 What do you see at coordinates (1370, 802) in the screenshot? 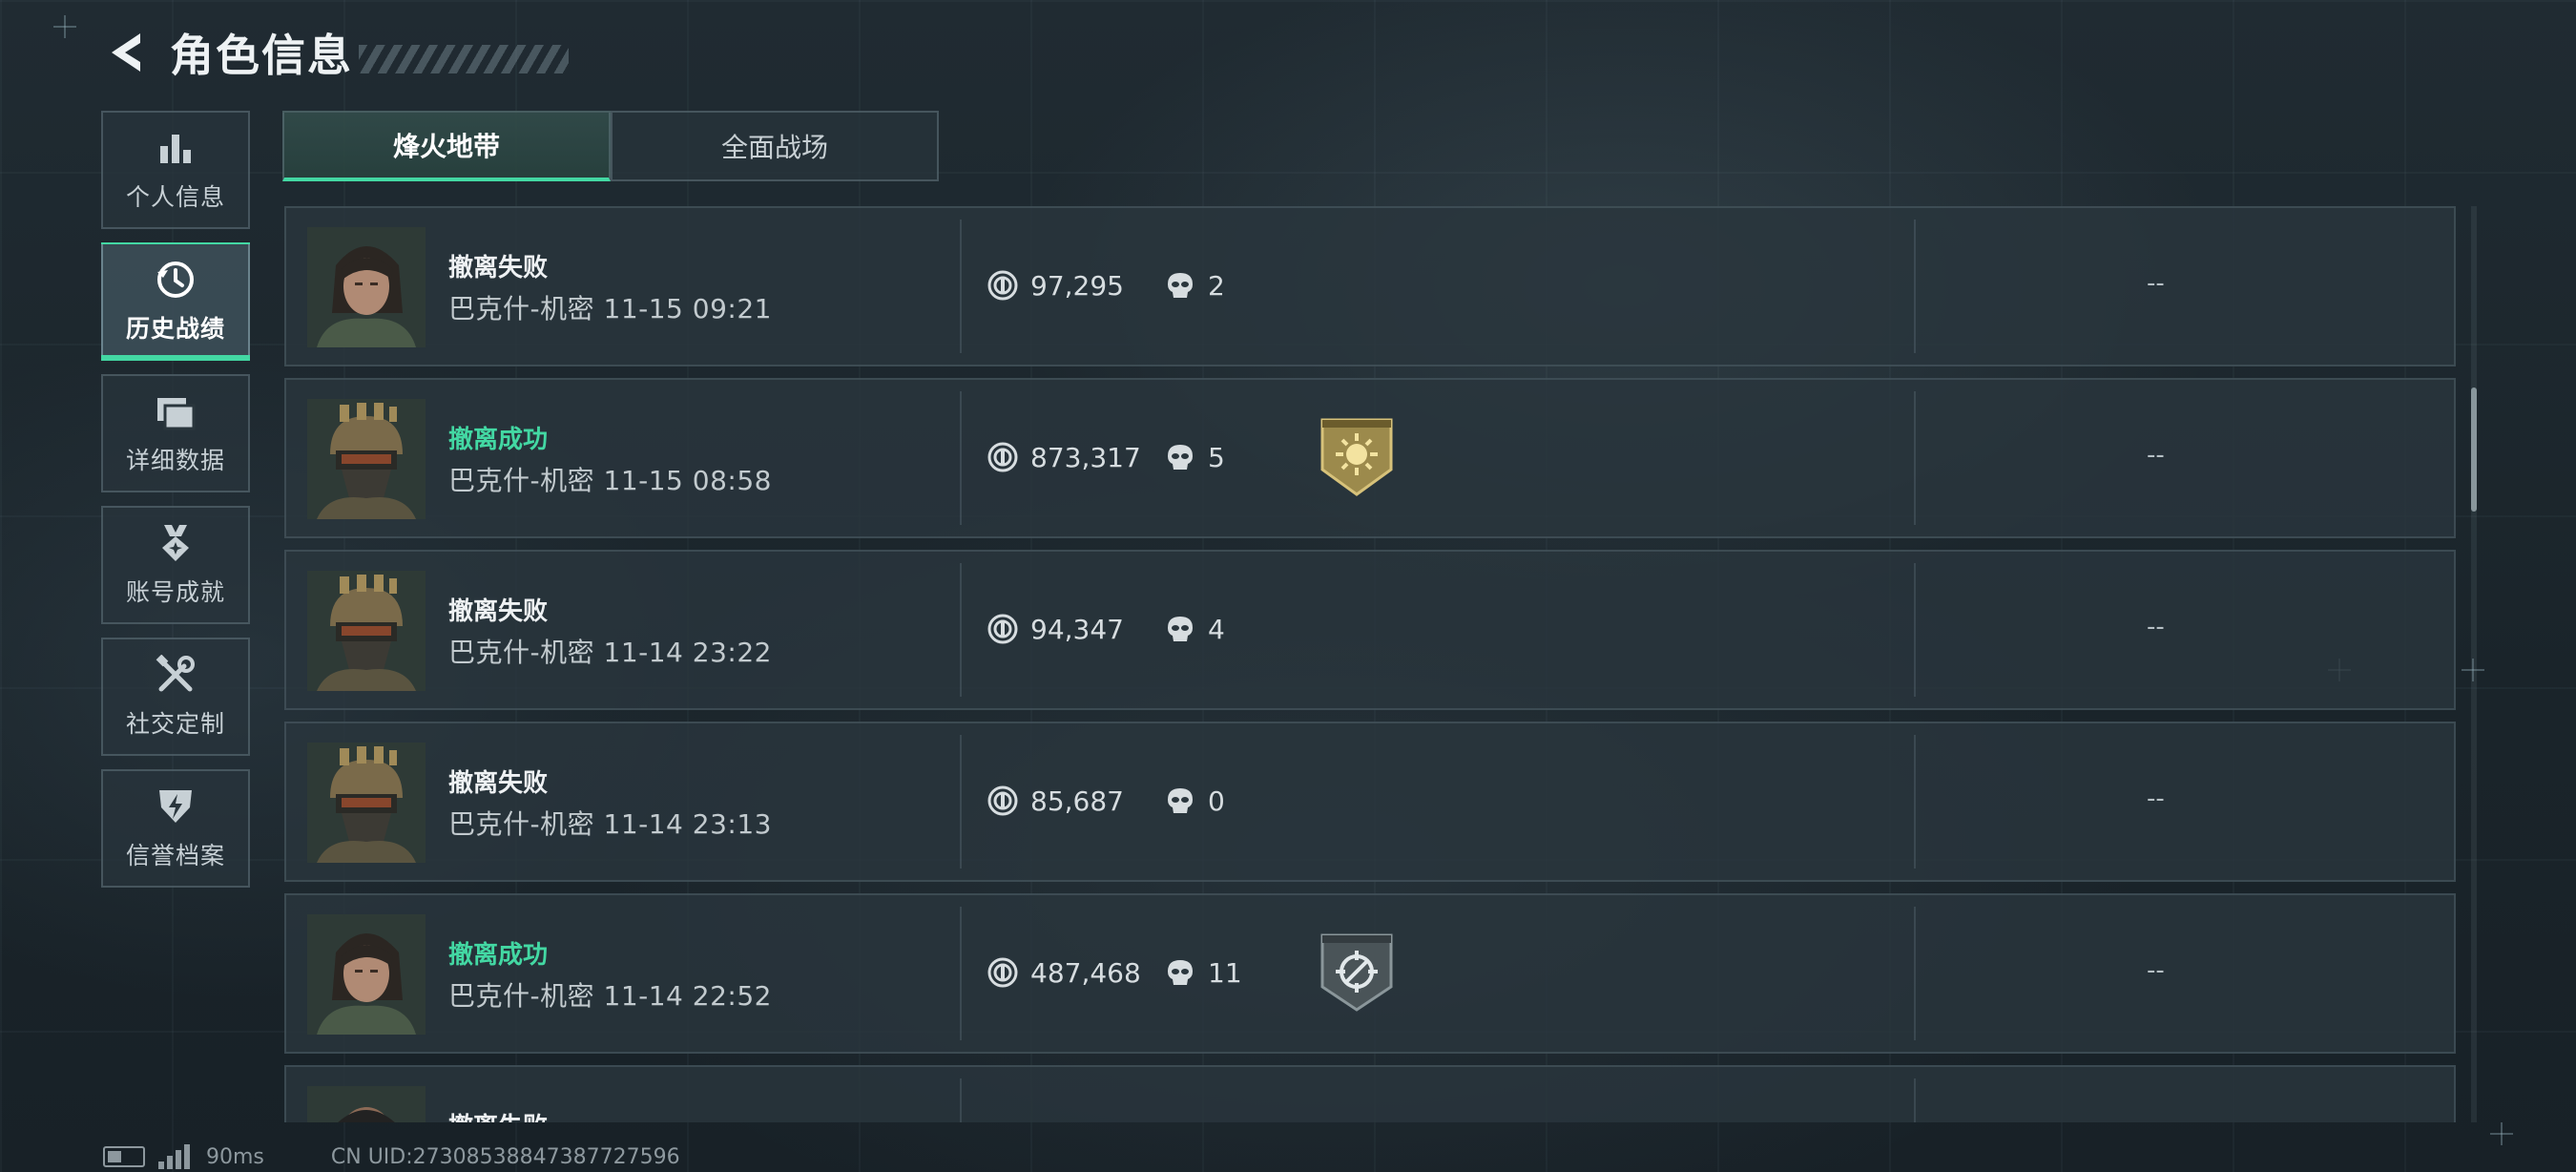
I see `list-item: 撤离失败 巴克什-机密 11-14 23:13 85,687 0 --` at bounding box center [1370, 802].